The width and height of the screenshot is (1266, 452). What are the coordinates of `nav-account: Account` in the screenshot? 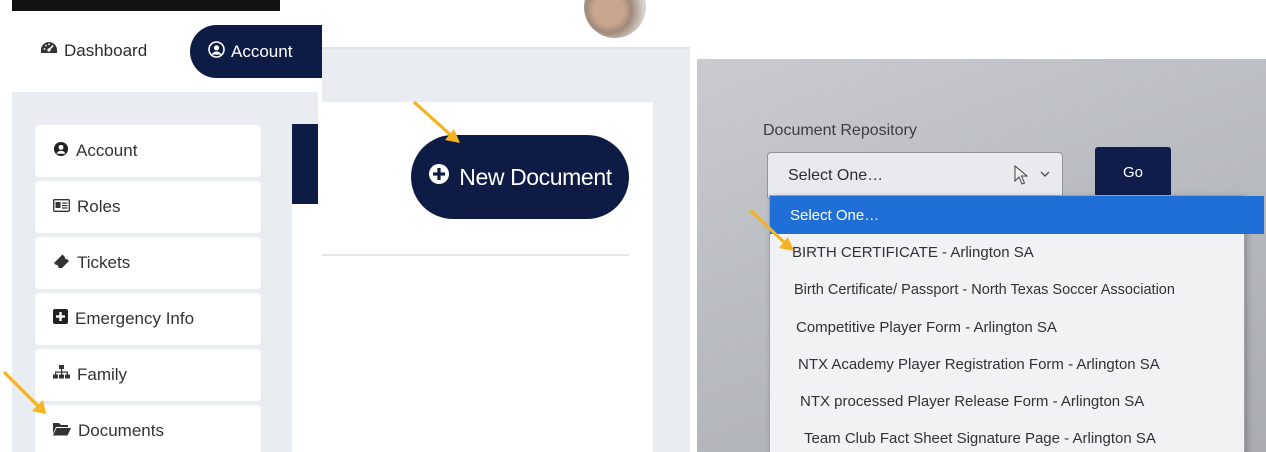 It's located at (260, 51).